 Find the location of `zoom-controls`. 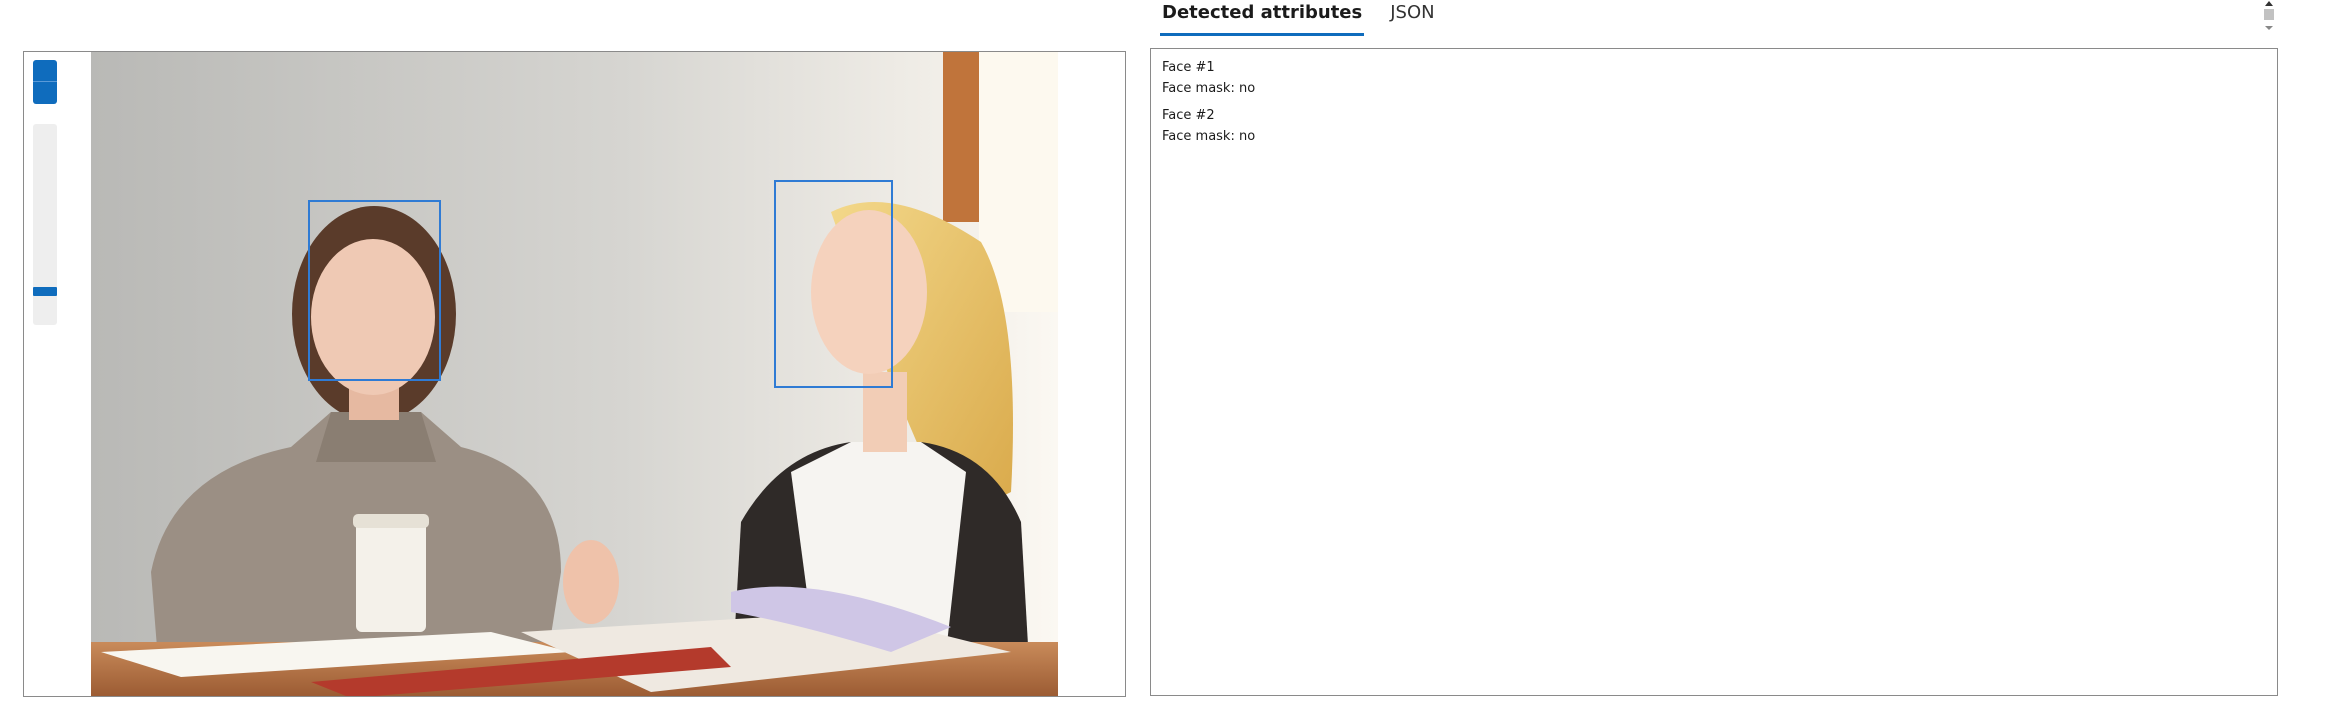

zoom-controls is located at coordinates (45, 82).